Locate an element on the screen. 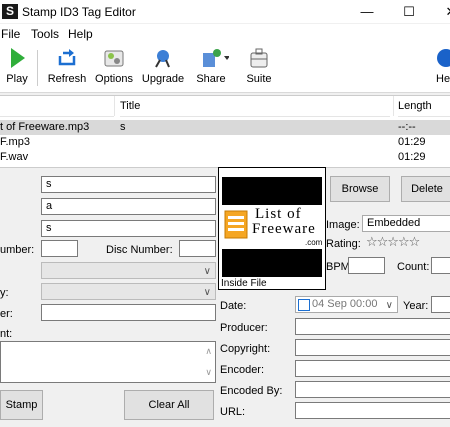  toolbar-separator is located at coordinates (37, 68).